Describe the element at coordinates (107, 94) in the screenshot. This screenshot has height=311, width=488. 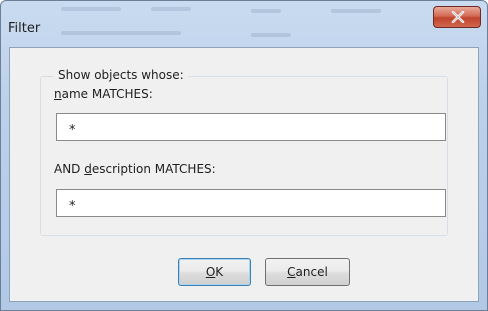
I see `name-label-text: ame MATCHES:` at that location.